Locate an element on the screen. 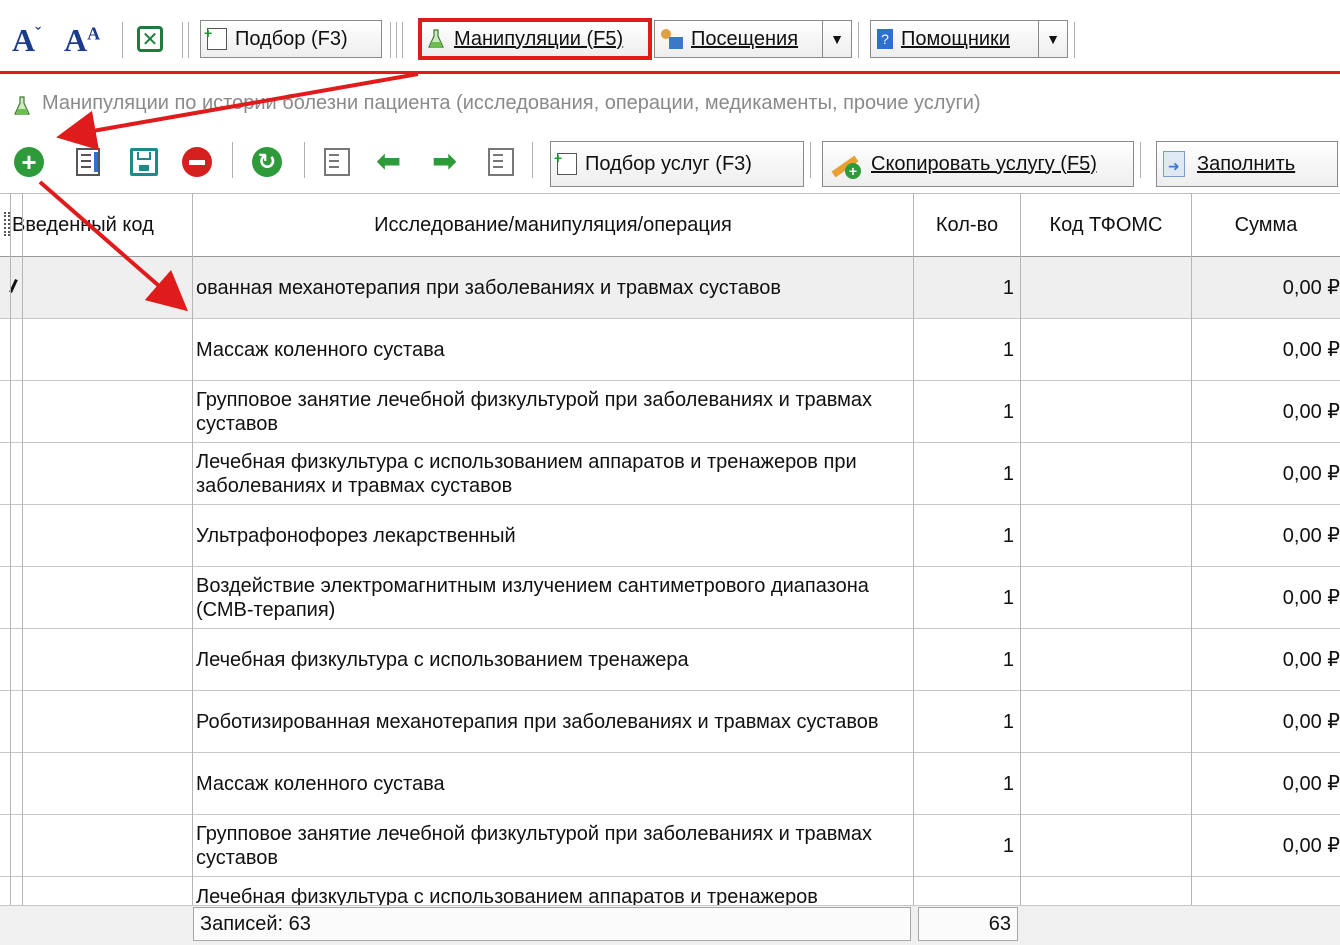 The width and height of the screenshot is (1340, 945). cell-sum is located at coordinates (1266, 891).